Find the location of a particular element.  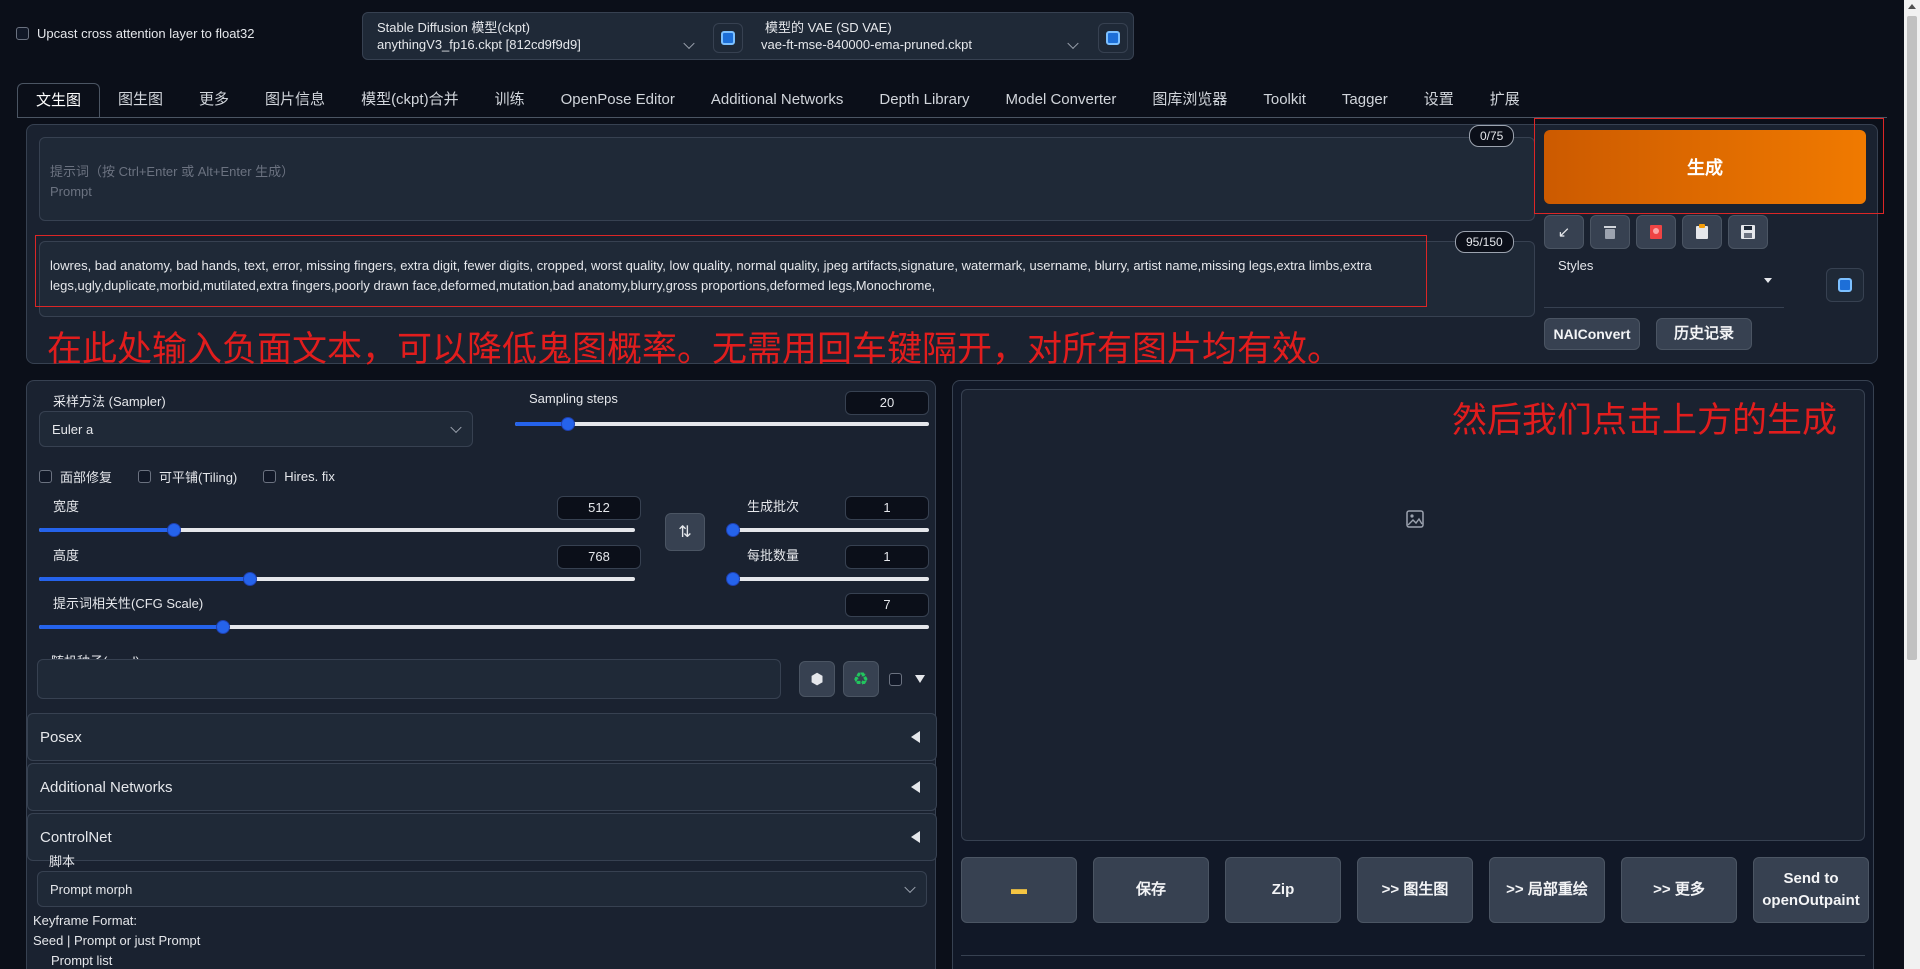

steps-input: 20 is located at coordinates (887, 403).